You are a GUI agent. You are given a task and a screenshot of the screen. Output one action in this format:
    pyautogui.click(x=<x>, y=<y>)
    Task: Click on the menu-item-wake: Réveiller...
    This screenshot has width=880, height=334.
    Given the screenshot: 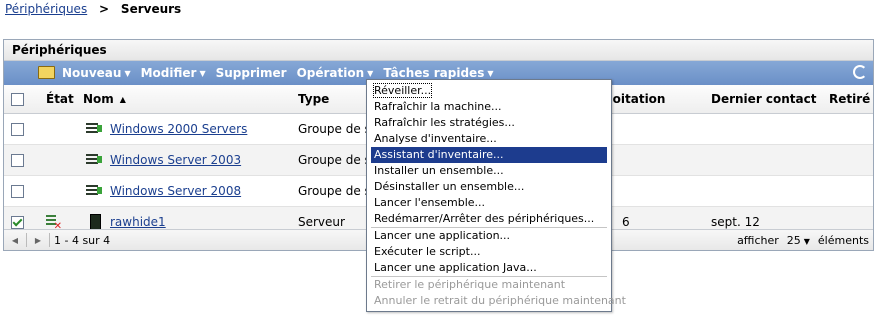 What is the action you would take?
    pyautogui.click(x=489, y=91)
    